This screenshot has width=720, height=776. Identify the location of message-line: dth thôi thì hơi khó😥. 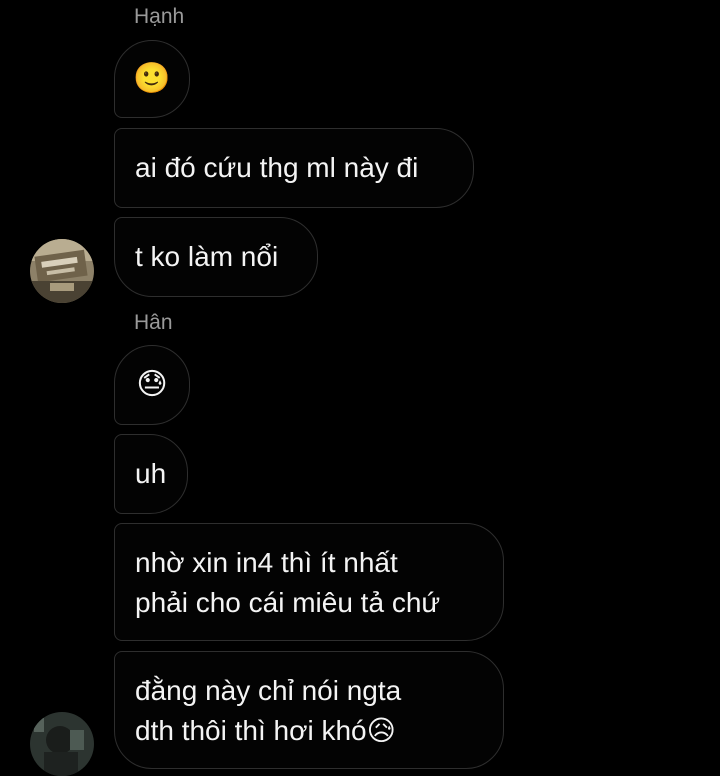
(309, 731).